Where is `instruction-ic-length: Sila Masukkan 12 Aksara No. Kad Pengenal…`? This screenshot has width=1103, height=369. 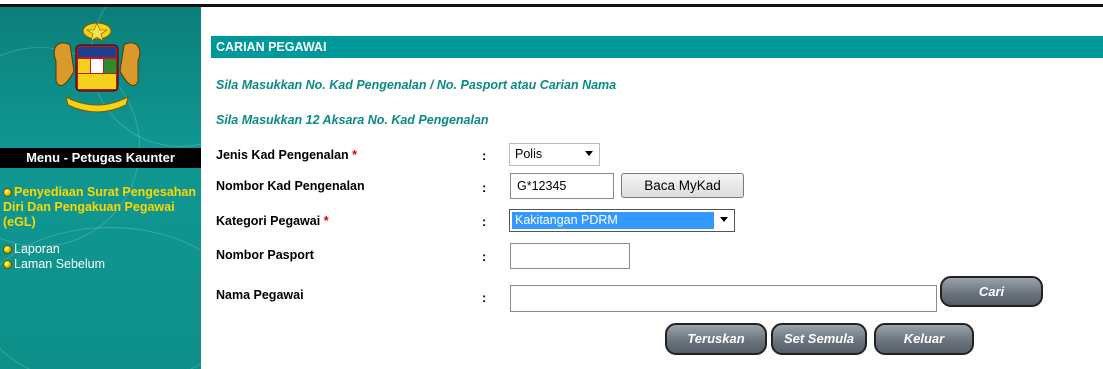
instruction-ic-length: Sila Masukkan 12 Aksara No. Kad Pengenal… is located at coordinates (352, 120).